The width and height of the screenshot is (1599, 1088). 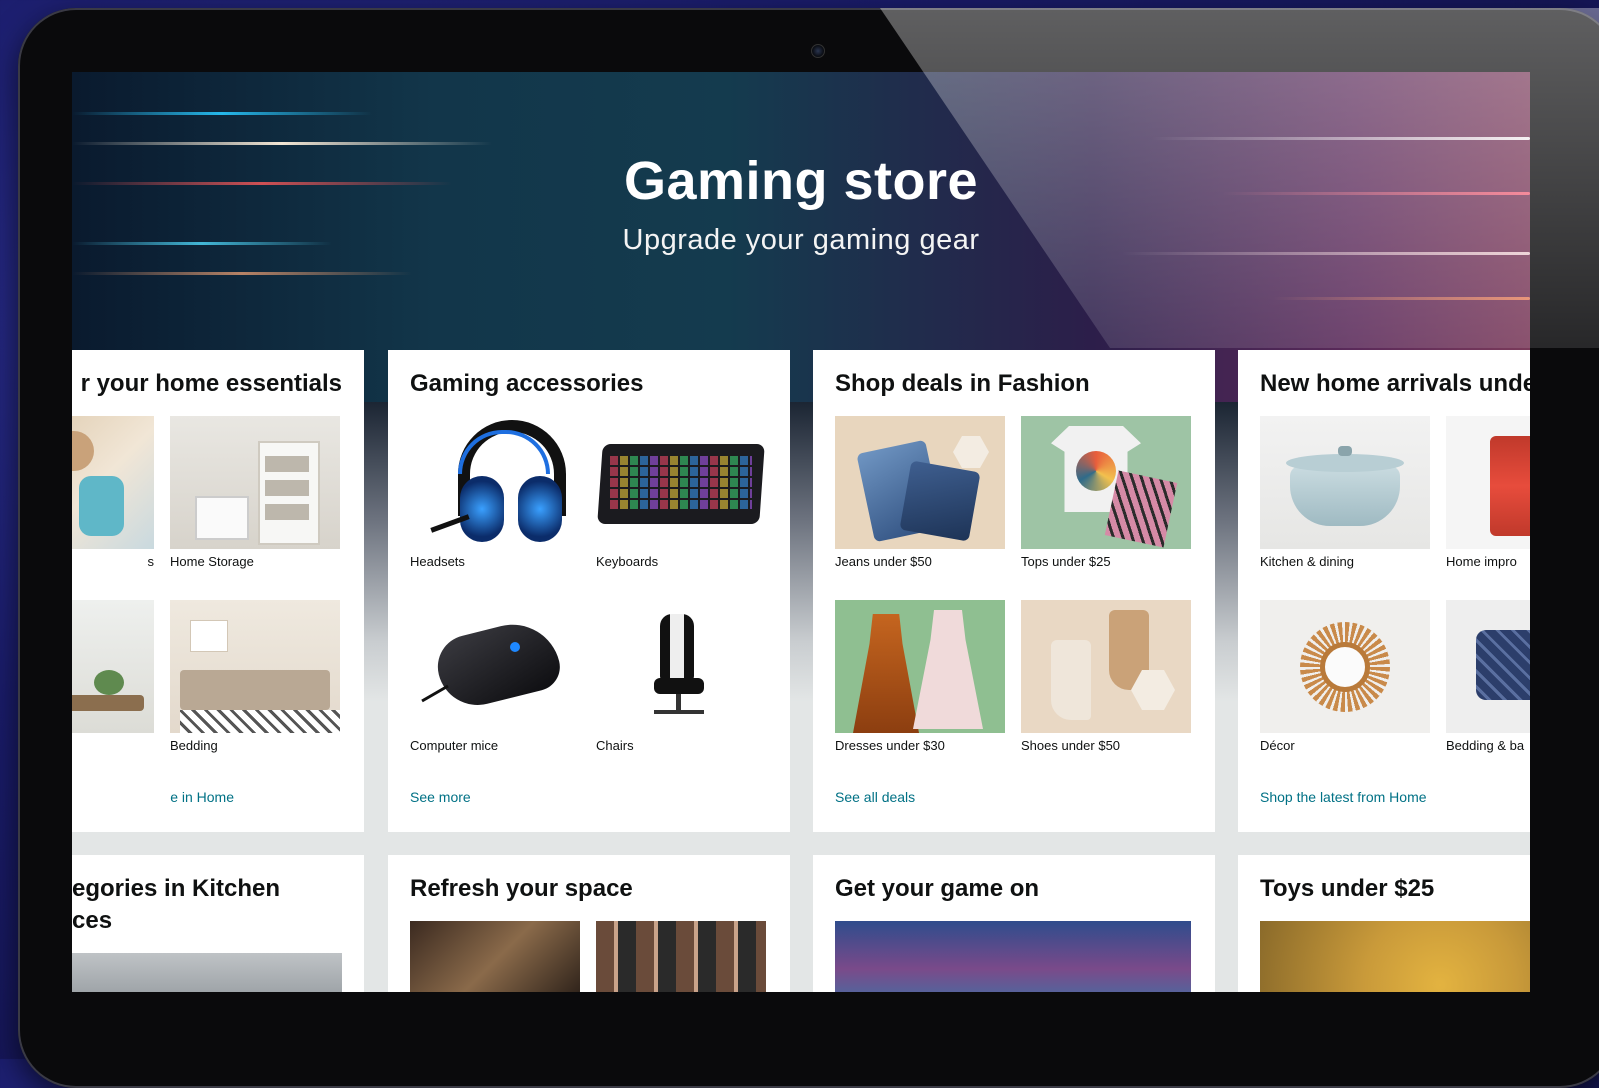 I want to click on tile-decor: Décor, so click(x=1345, y=676).